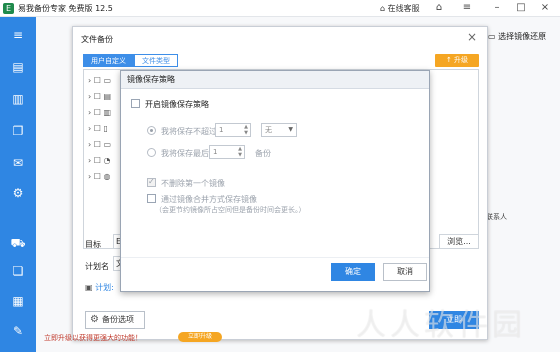 This screenshot has height=352, width=560. Describe the element at coordinates (230, 210) in the screenshot. I see `merge-note: （会更节约镜像所占空间但是备份时间会更长。）` at that location.